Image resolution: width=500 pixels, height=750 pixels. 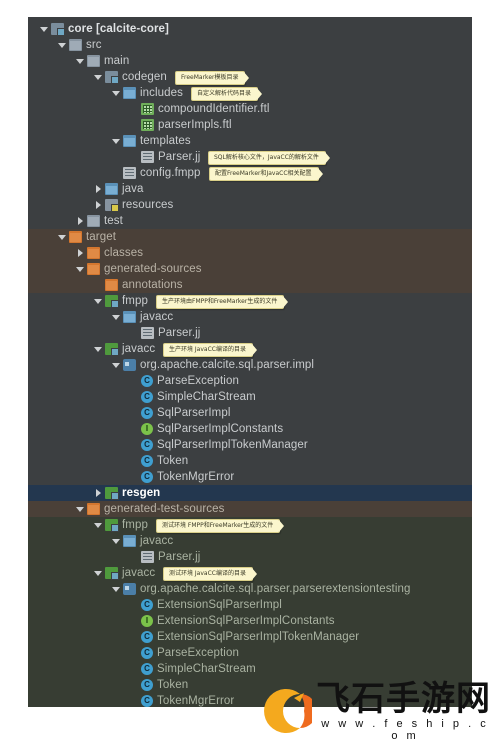 What do you see at coordinates (250, 605) in the screenshot?
I see `tree-row: C ExtensionSqlParserImpl` at bounding box center [250, 605].